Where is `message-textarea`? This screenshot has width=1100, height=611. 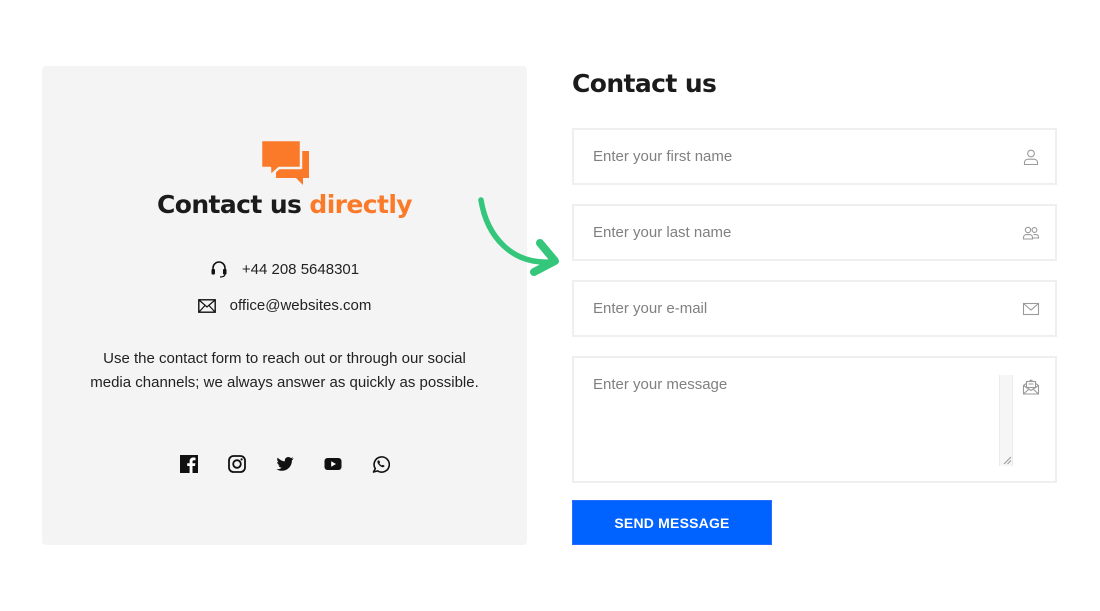
message-textarea is located at coordinates (814, 419).